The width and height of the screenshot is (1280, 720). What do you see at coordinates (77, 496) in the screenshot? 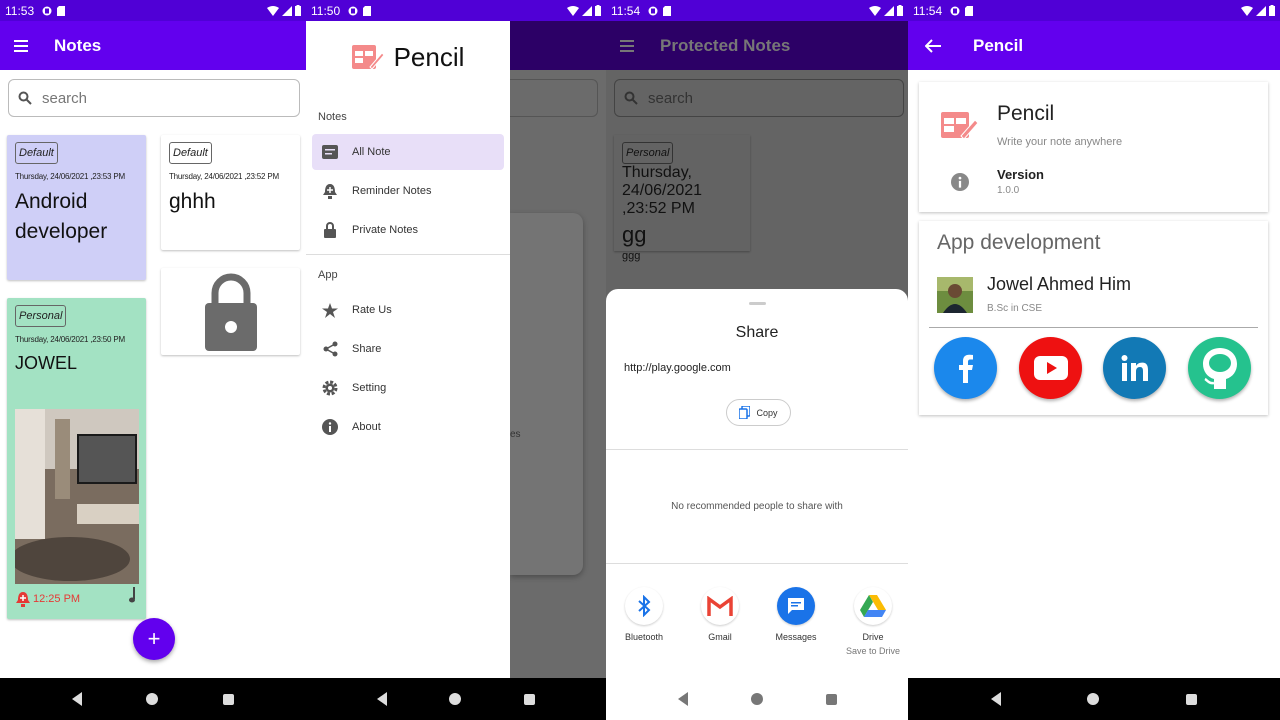
I see `note-image` at bounding box center [77, 496].